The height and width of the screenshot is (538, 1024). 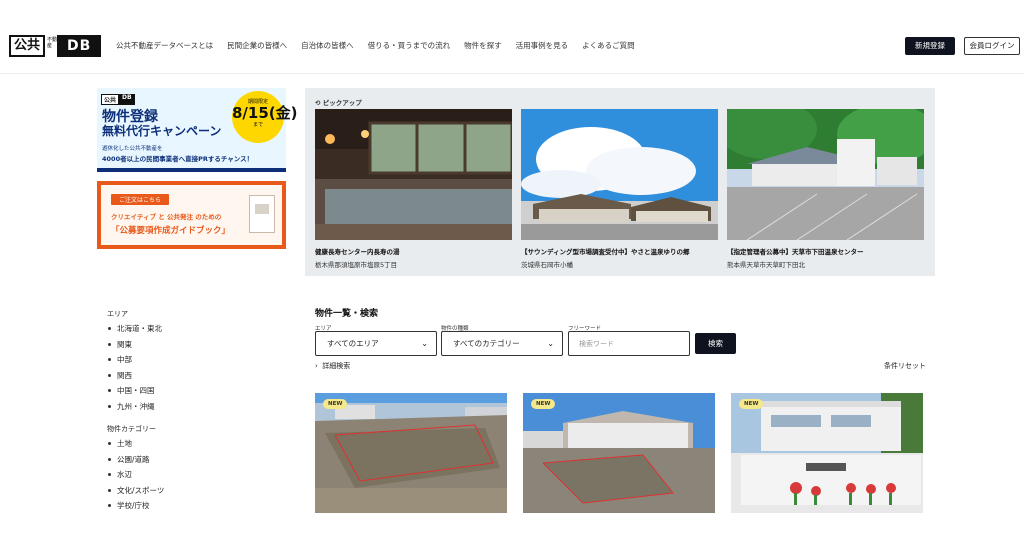 What do you see at coordinates (715, 343) in the screenshot?
I see `search-button: 検索` at bounding box center [715, 343].